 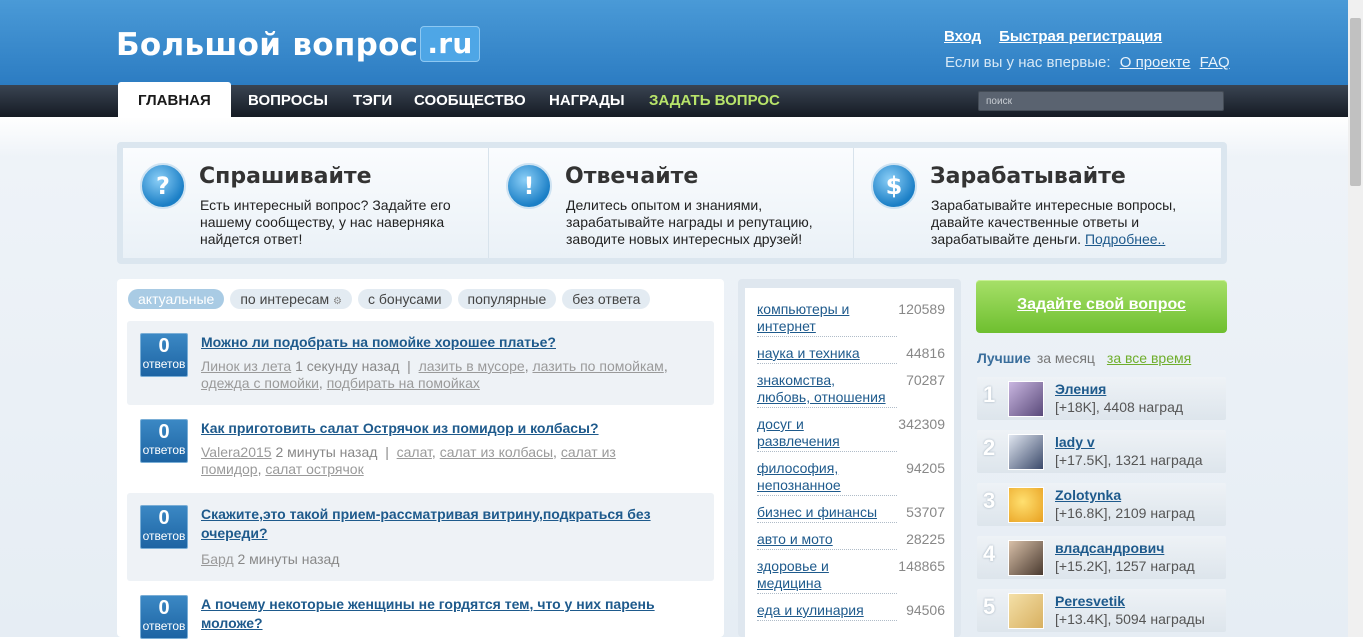 What do you see at coordinates (372, 101) in the screenshot?
I see `nav-tags: ТЭГИ` at bounding box center [372, 101].